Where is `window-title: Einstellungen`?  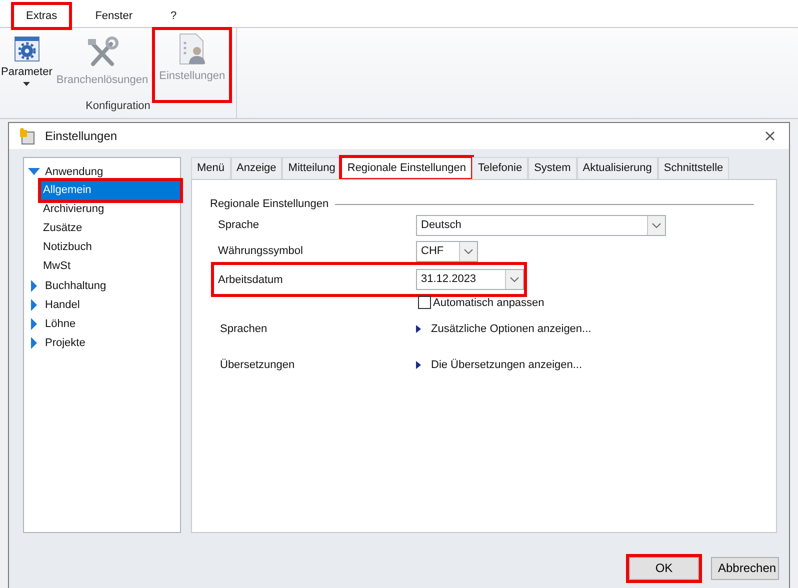 window-title: Einstellungen is located at coordinates (81, 136).